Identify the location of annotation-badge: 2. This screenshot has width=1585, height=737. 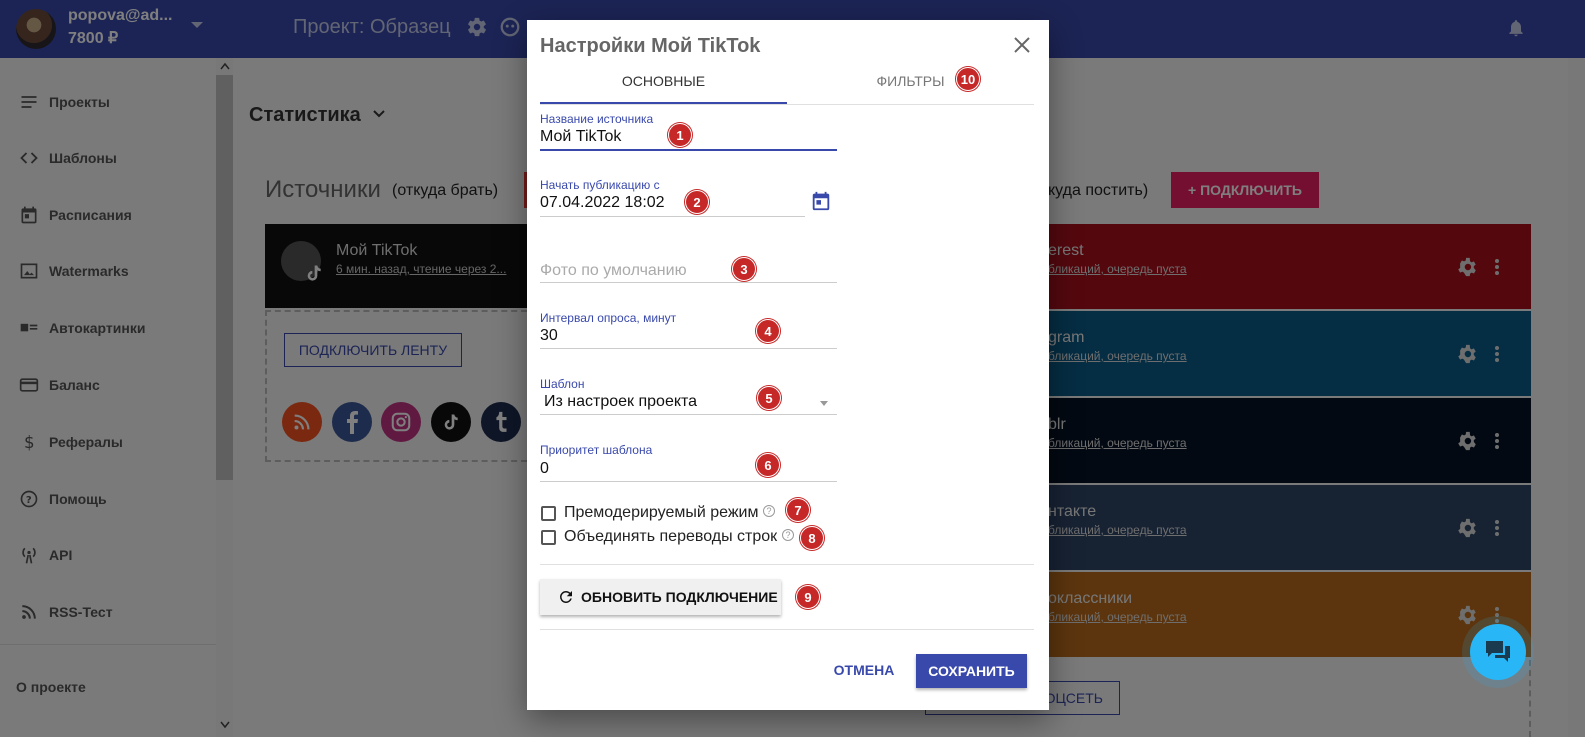
(697, 202).